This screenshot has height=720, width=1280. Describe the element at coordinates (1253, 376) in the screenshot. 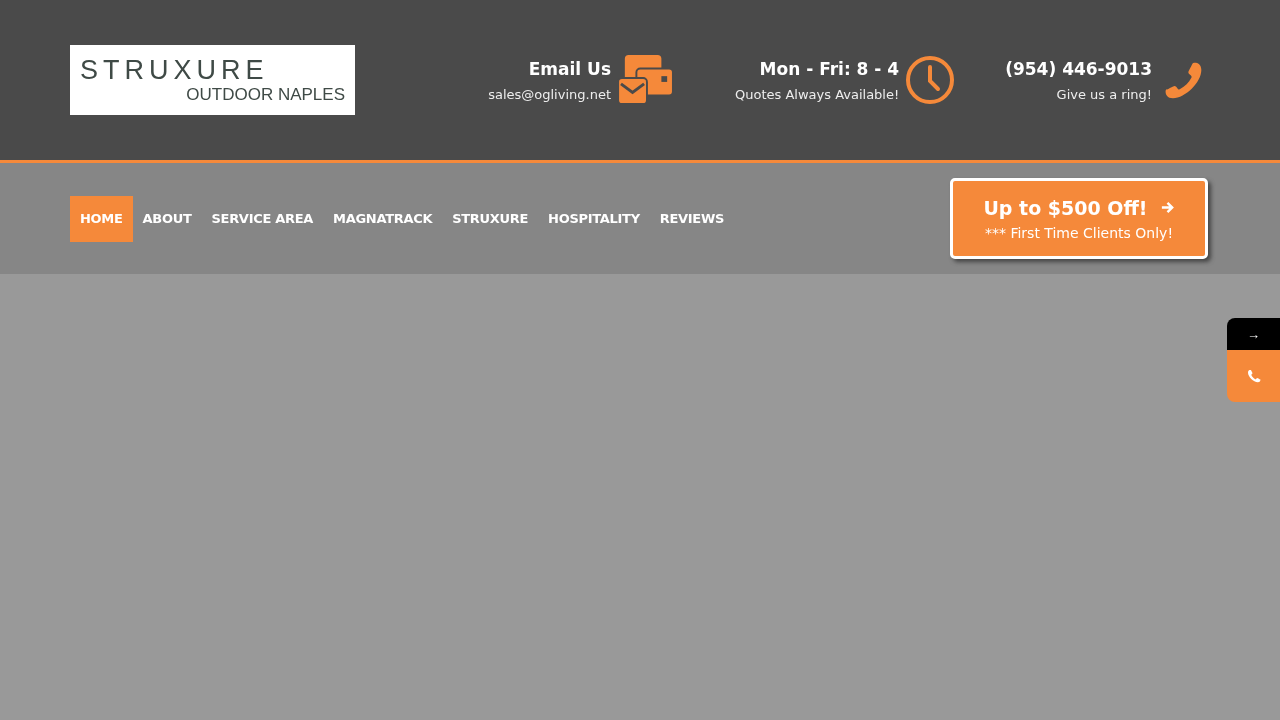

I see `call-button` at that location.